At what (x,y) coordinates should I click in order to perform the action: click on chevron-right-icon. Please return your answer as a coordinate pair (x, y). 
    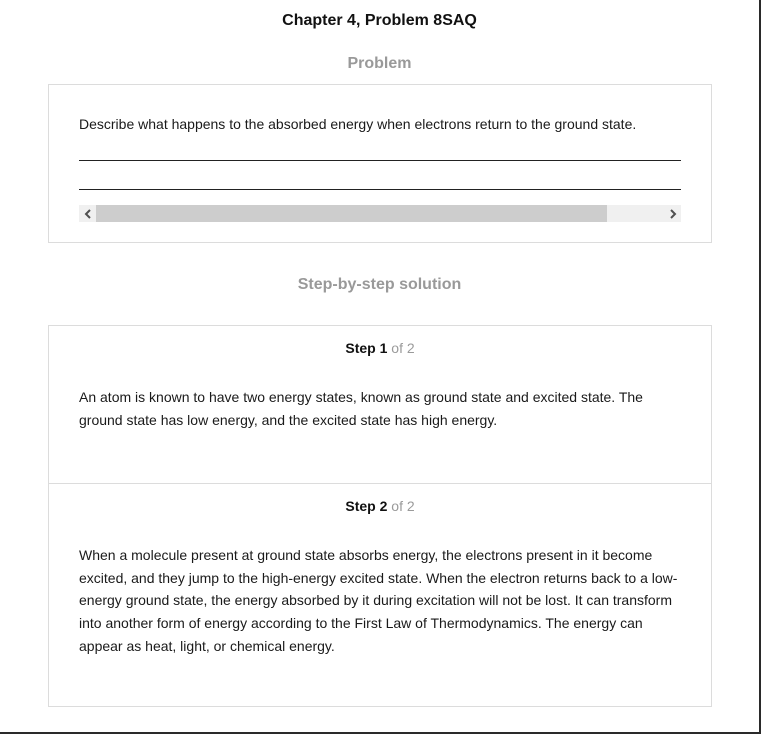
    Looking at the image, I should click on (672, 213).